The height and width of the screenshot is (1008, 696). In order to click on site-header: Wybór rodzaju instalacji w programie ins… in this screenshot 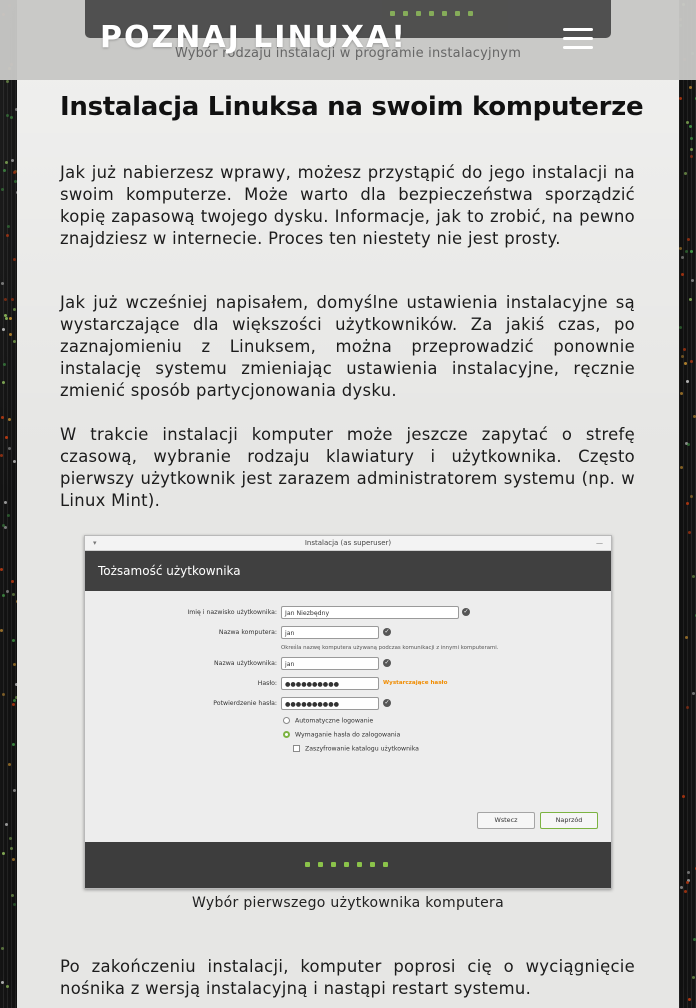, I will do `click(348, 40)`.